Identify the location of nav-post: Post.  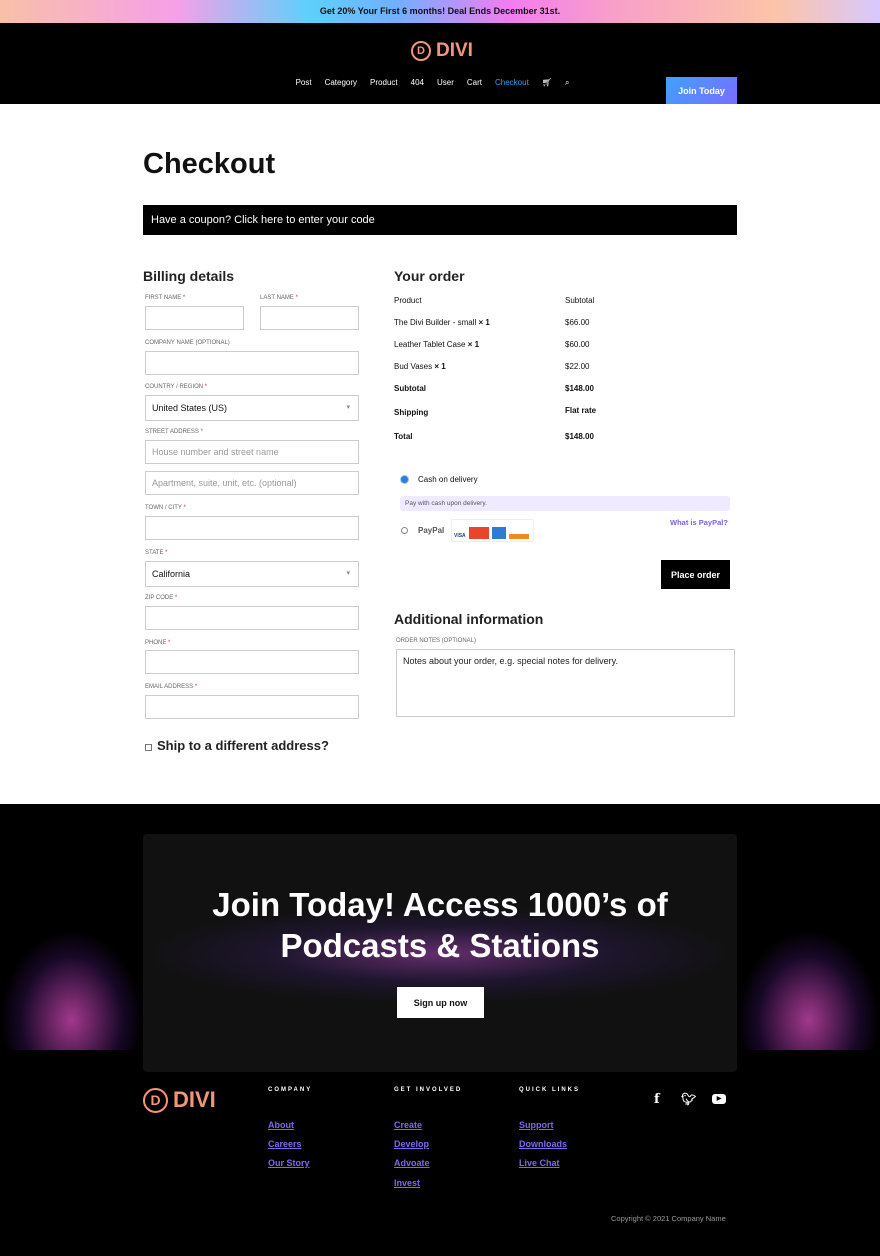
(304, 83).